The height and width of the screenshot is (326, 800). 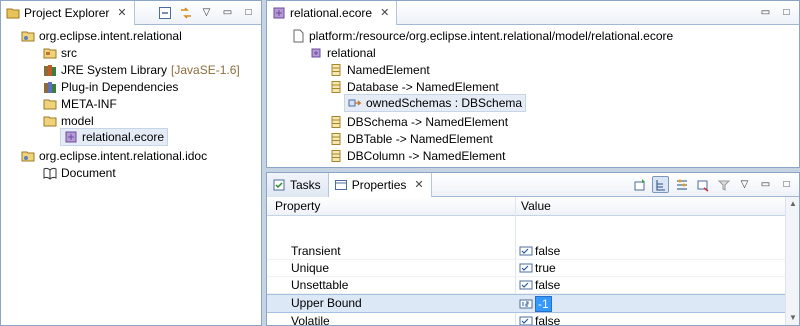 What do you see at coordinates (114, 69) in the screenshot?
I see `tree-item-label: JRE System Library` at bounding box center [114, 69].